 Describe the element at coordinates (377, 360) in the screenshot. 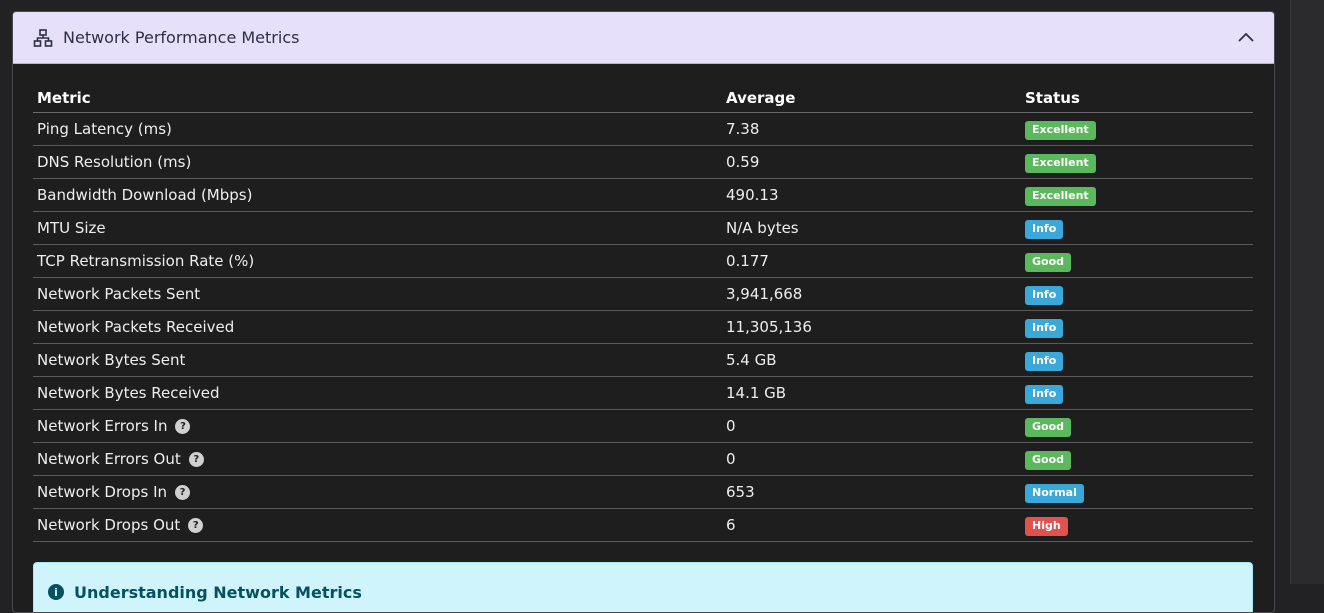

I see `metric-cell: Network Bytes Sent` at that location.